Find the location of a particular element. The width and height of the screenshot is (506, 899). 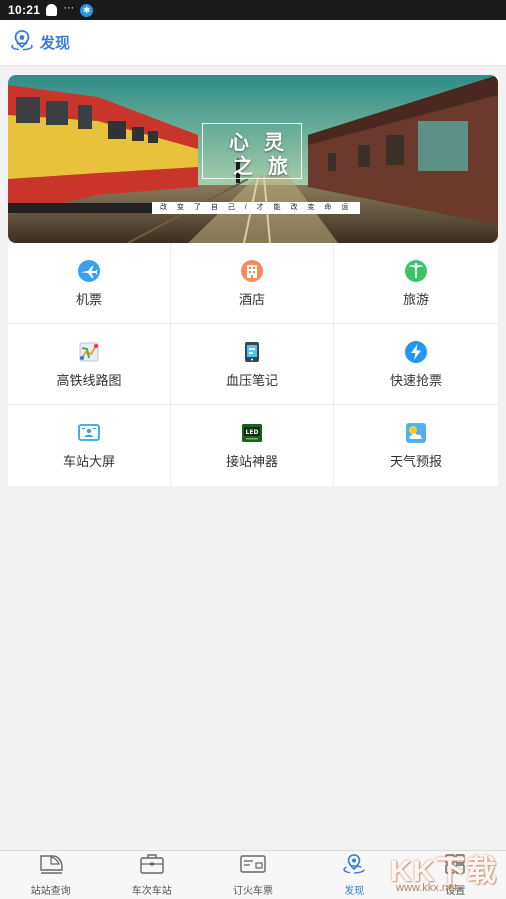

led-sign-icon: LED is located at coordinates (252, 433).